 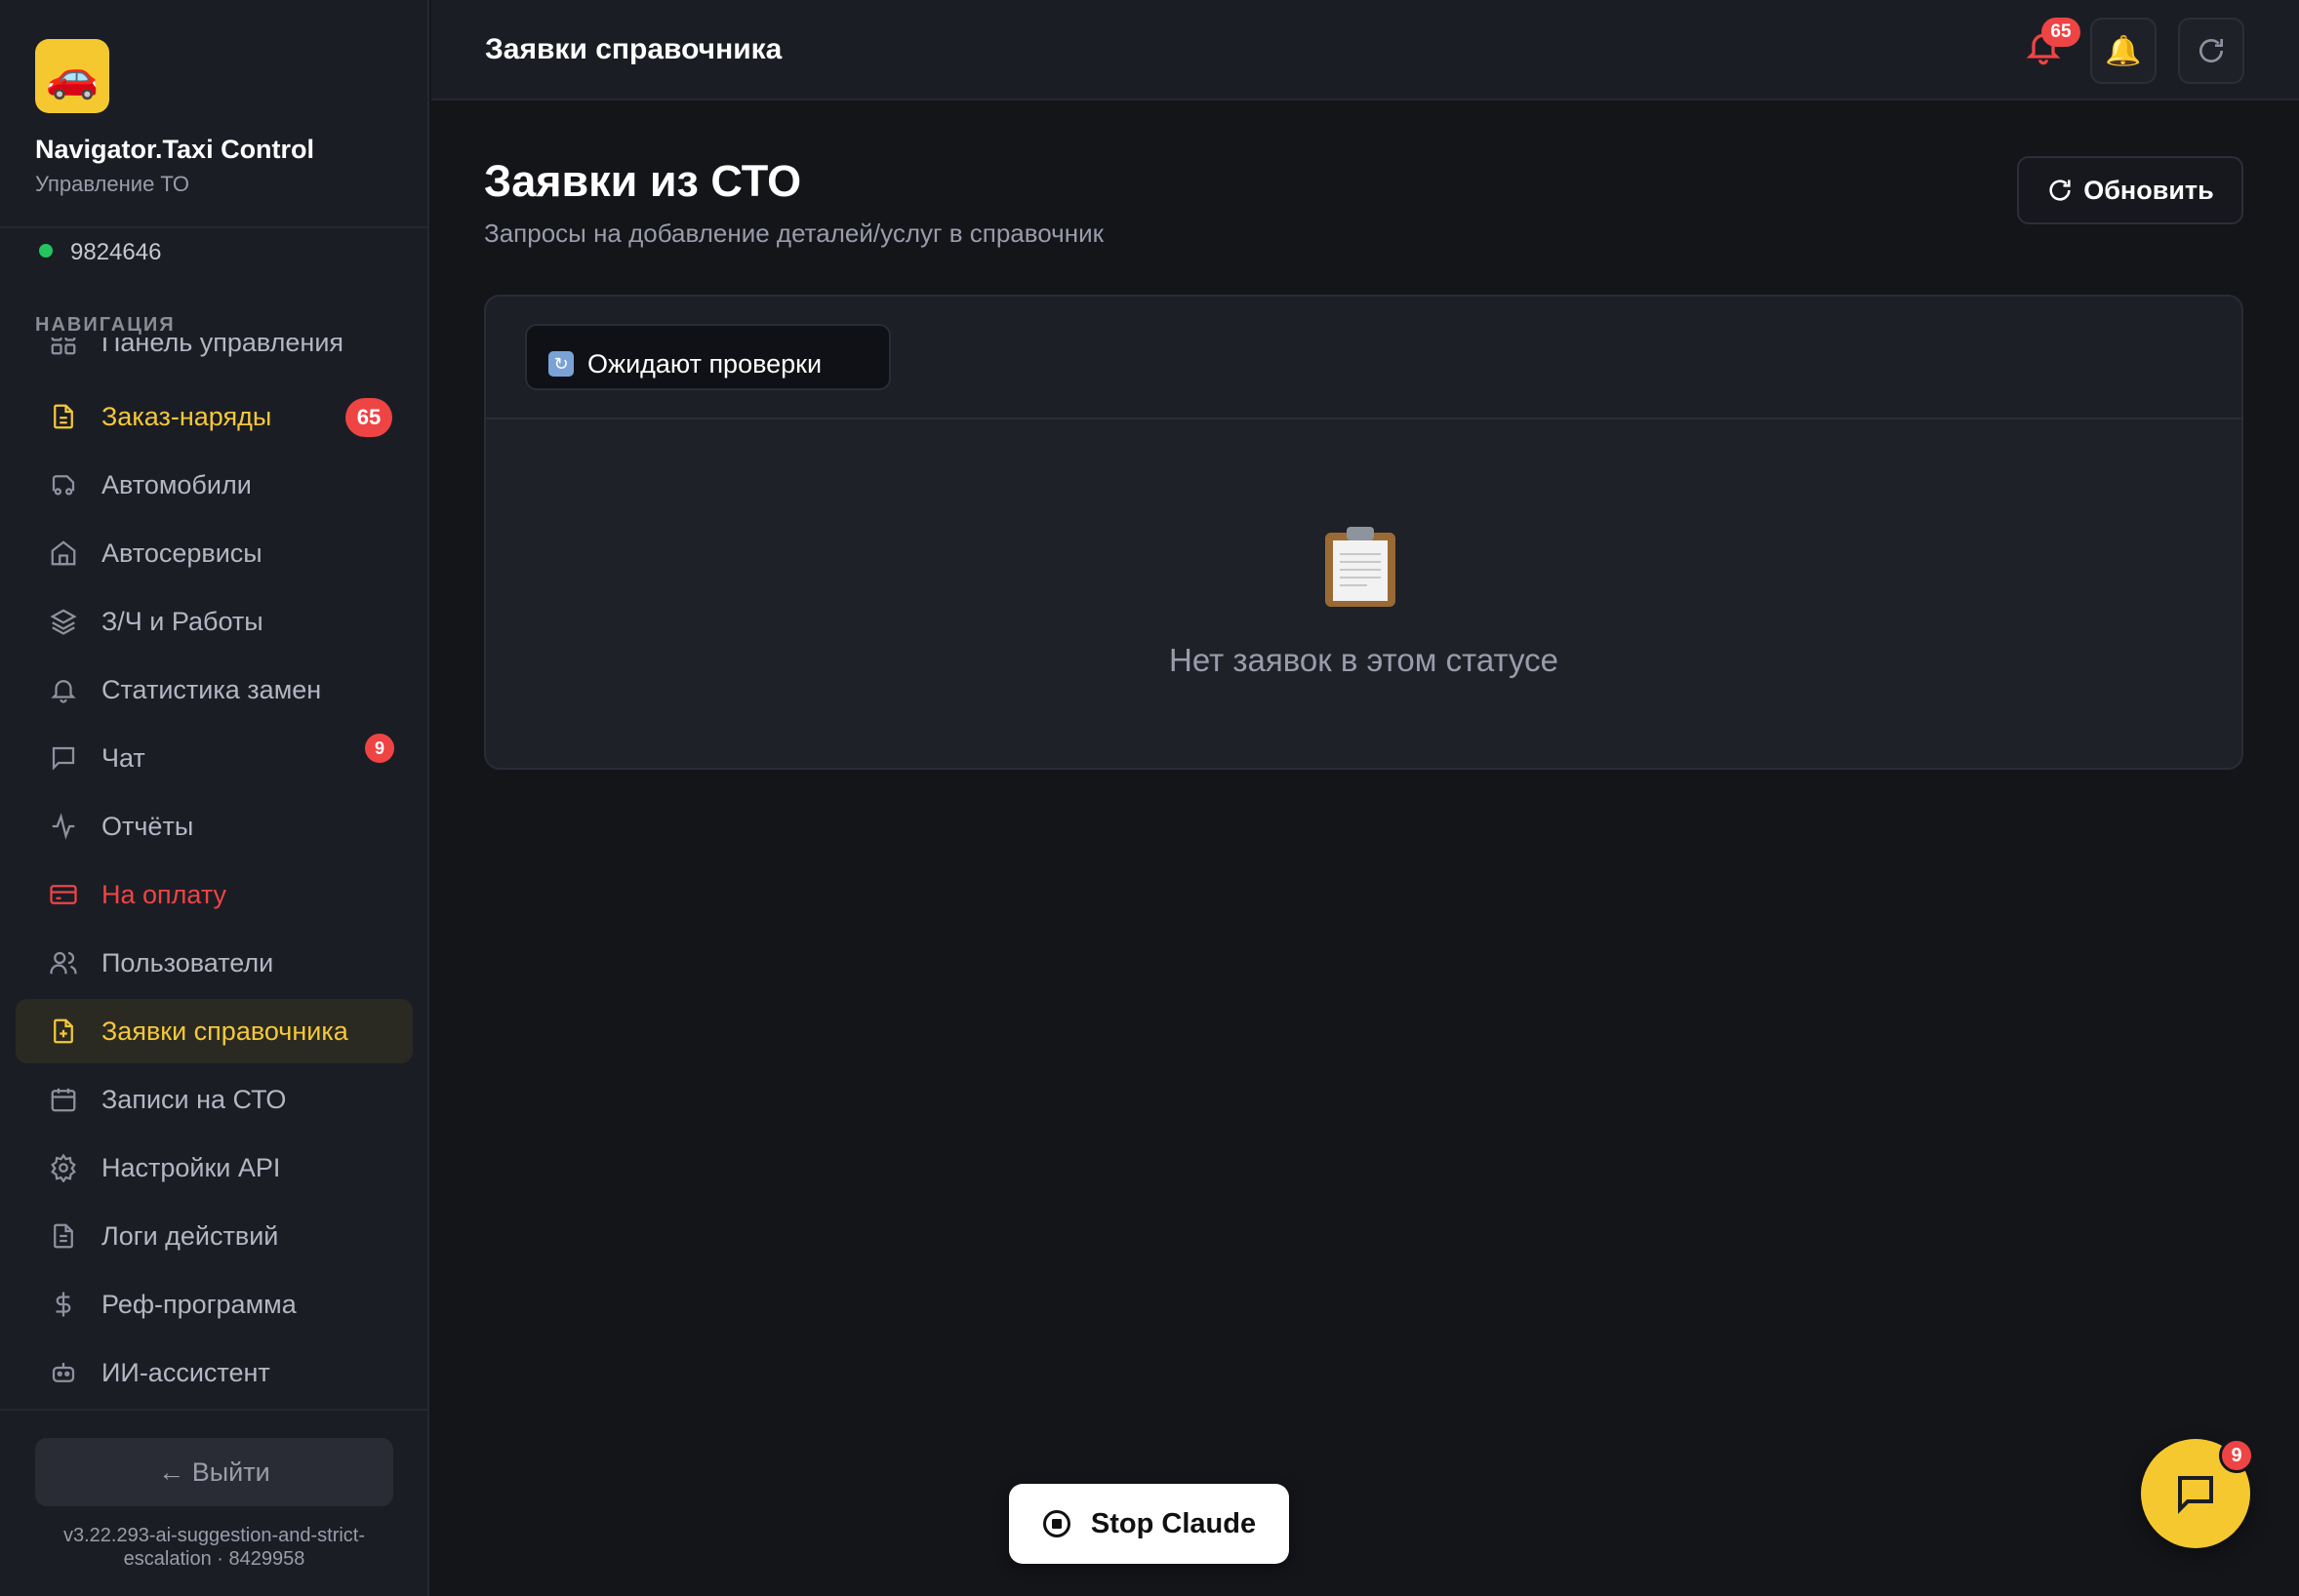 I want to click on refresh-button-label: Обновить, so click(x=2148, y=190).